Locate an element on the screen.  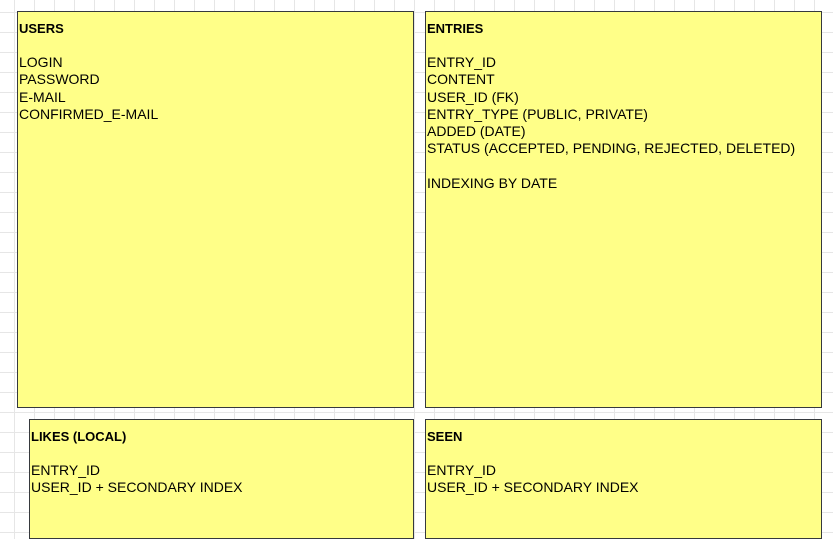
entries-field-added: ADDED (DATE) is located at coordinates (476, 131).